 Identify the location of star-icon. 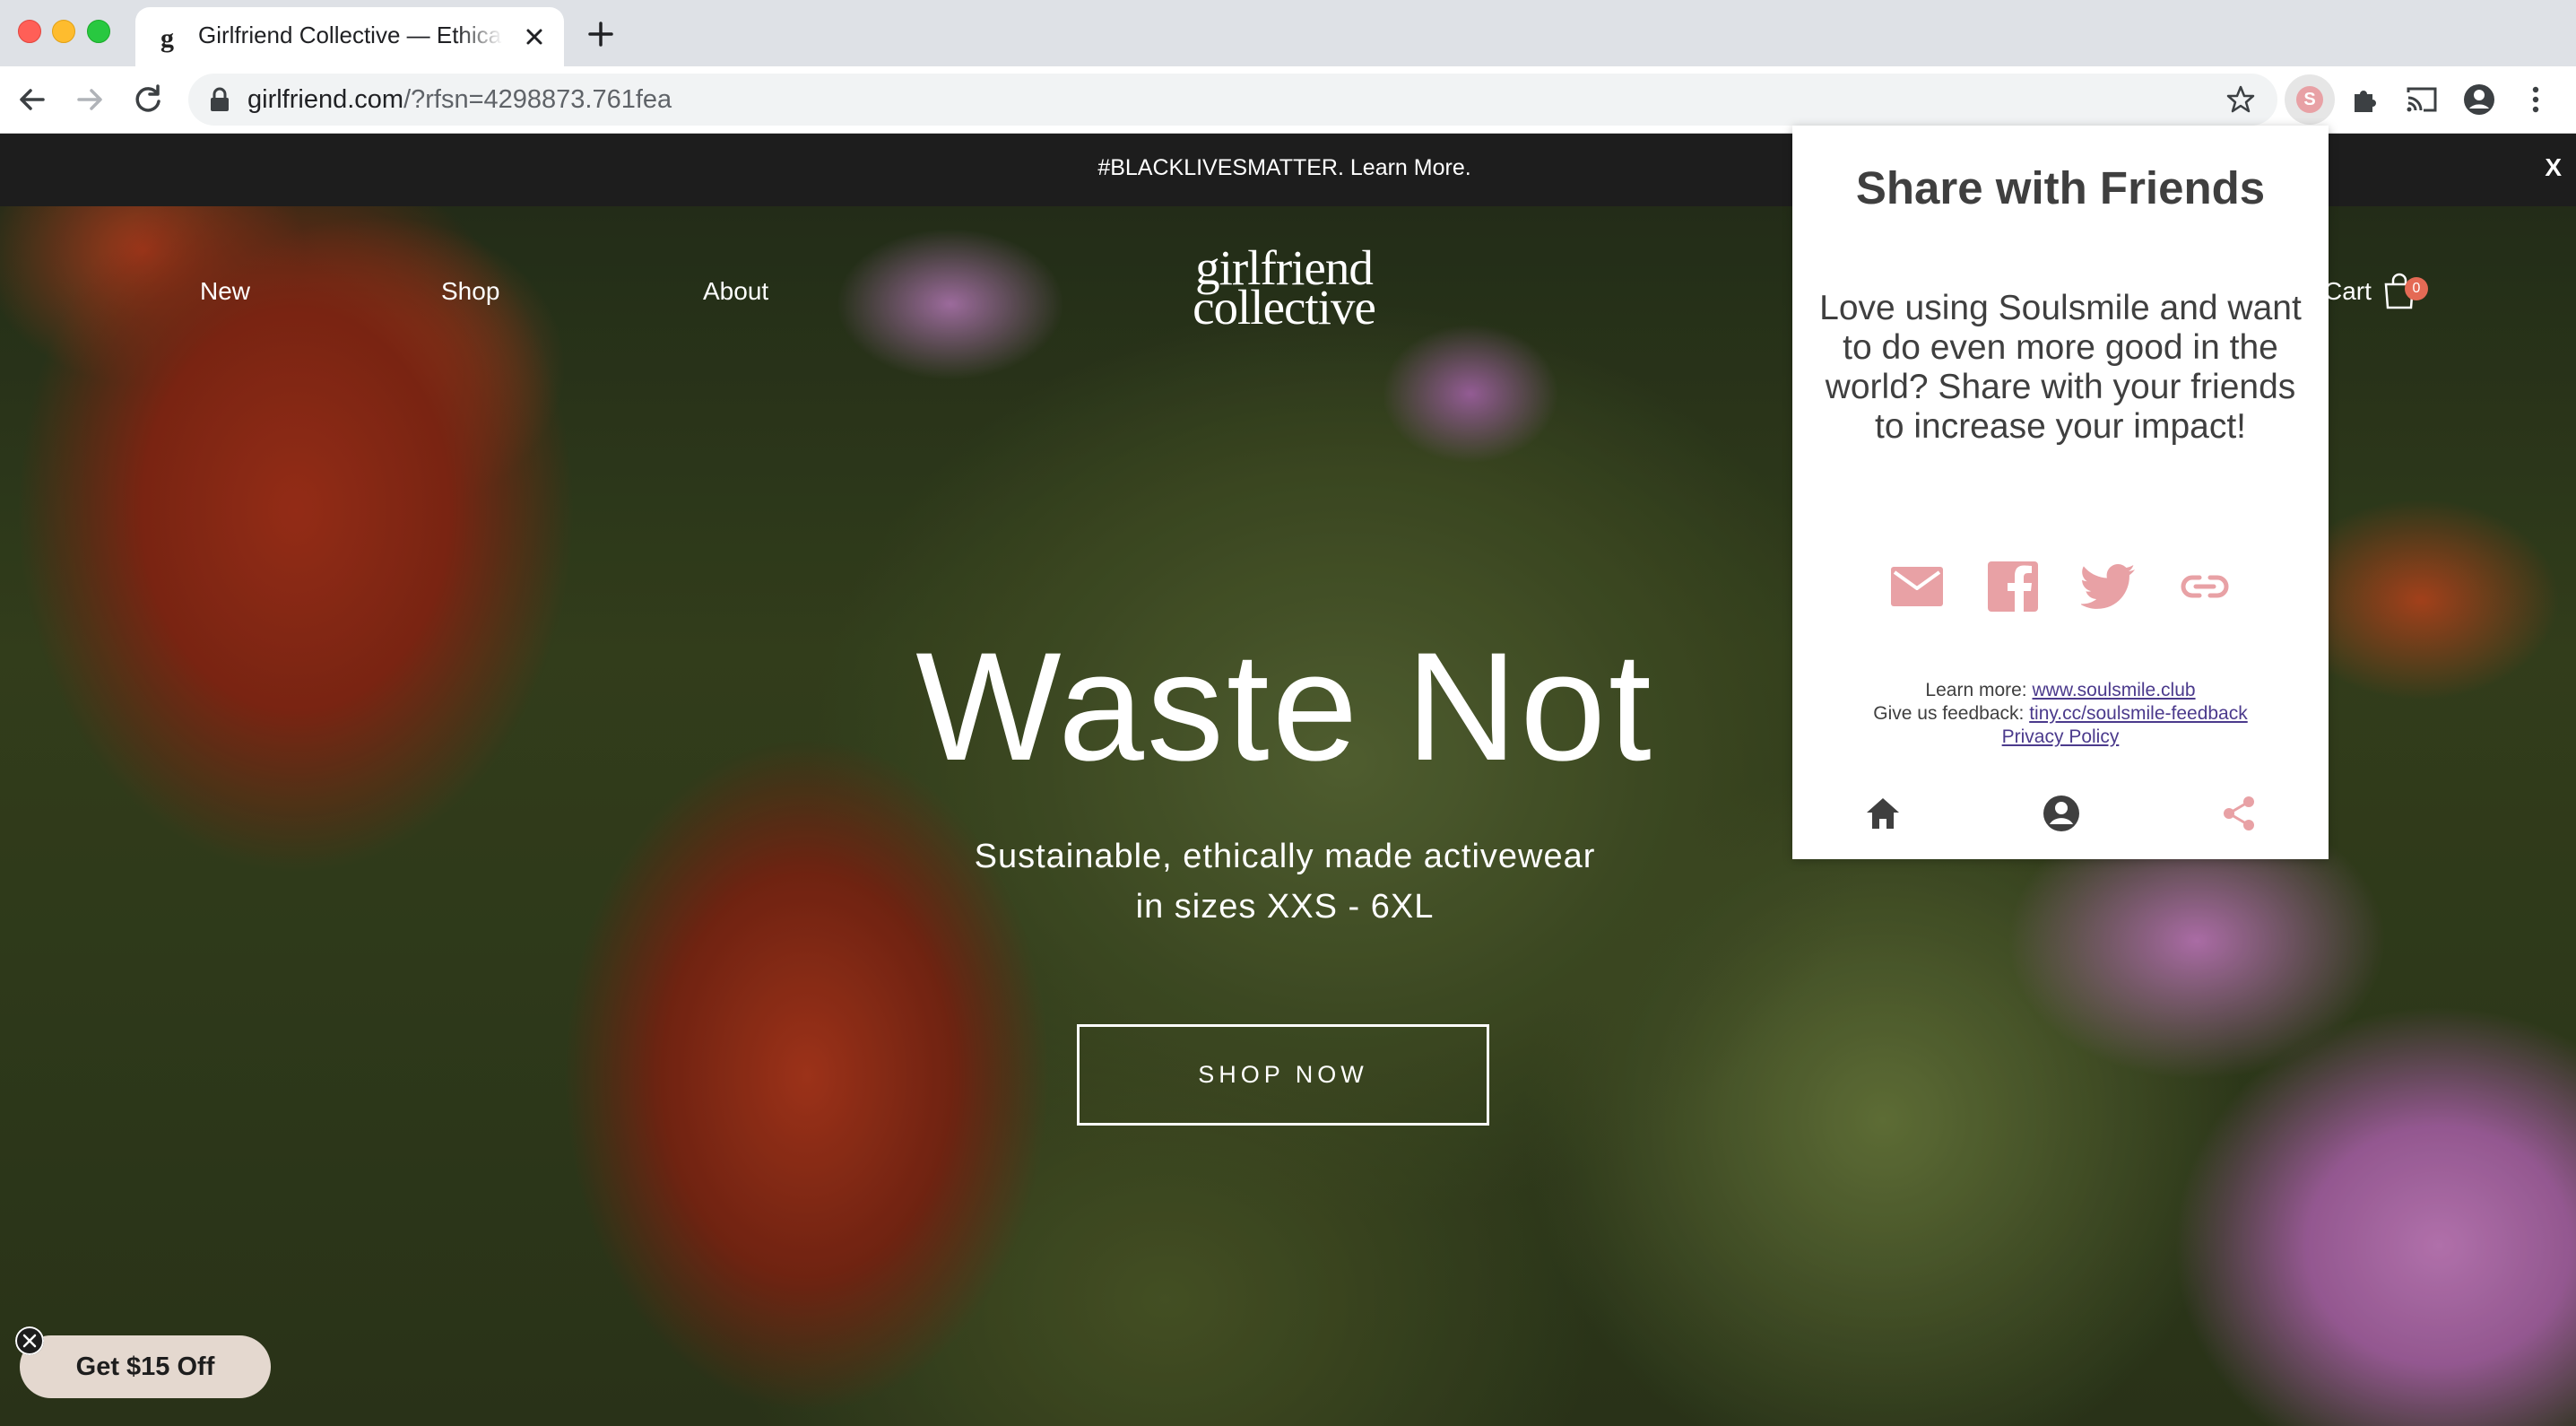
(2240, 100).